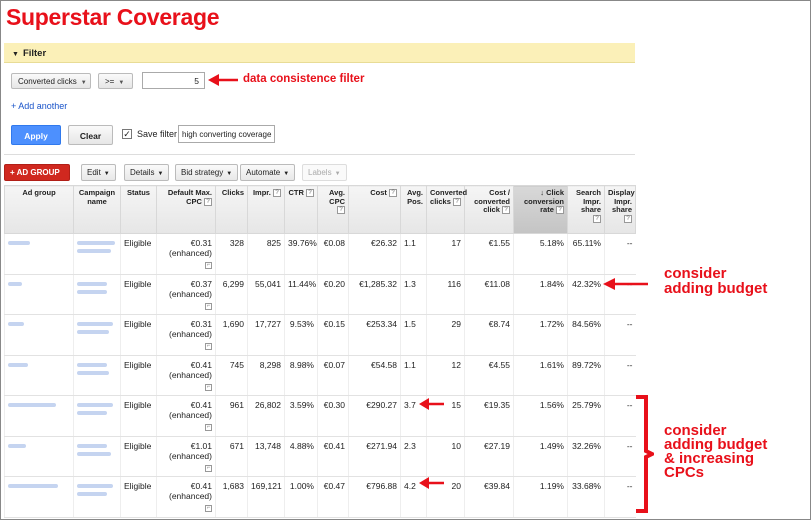 The height and width of the screenshot is (520, 811). I want to click on add-another-link: + Add another, so click(39, 106).